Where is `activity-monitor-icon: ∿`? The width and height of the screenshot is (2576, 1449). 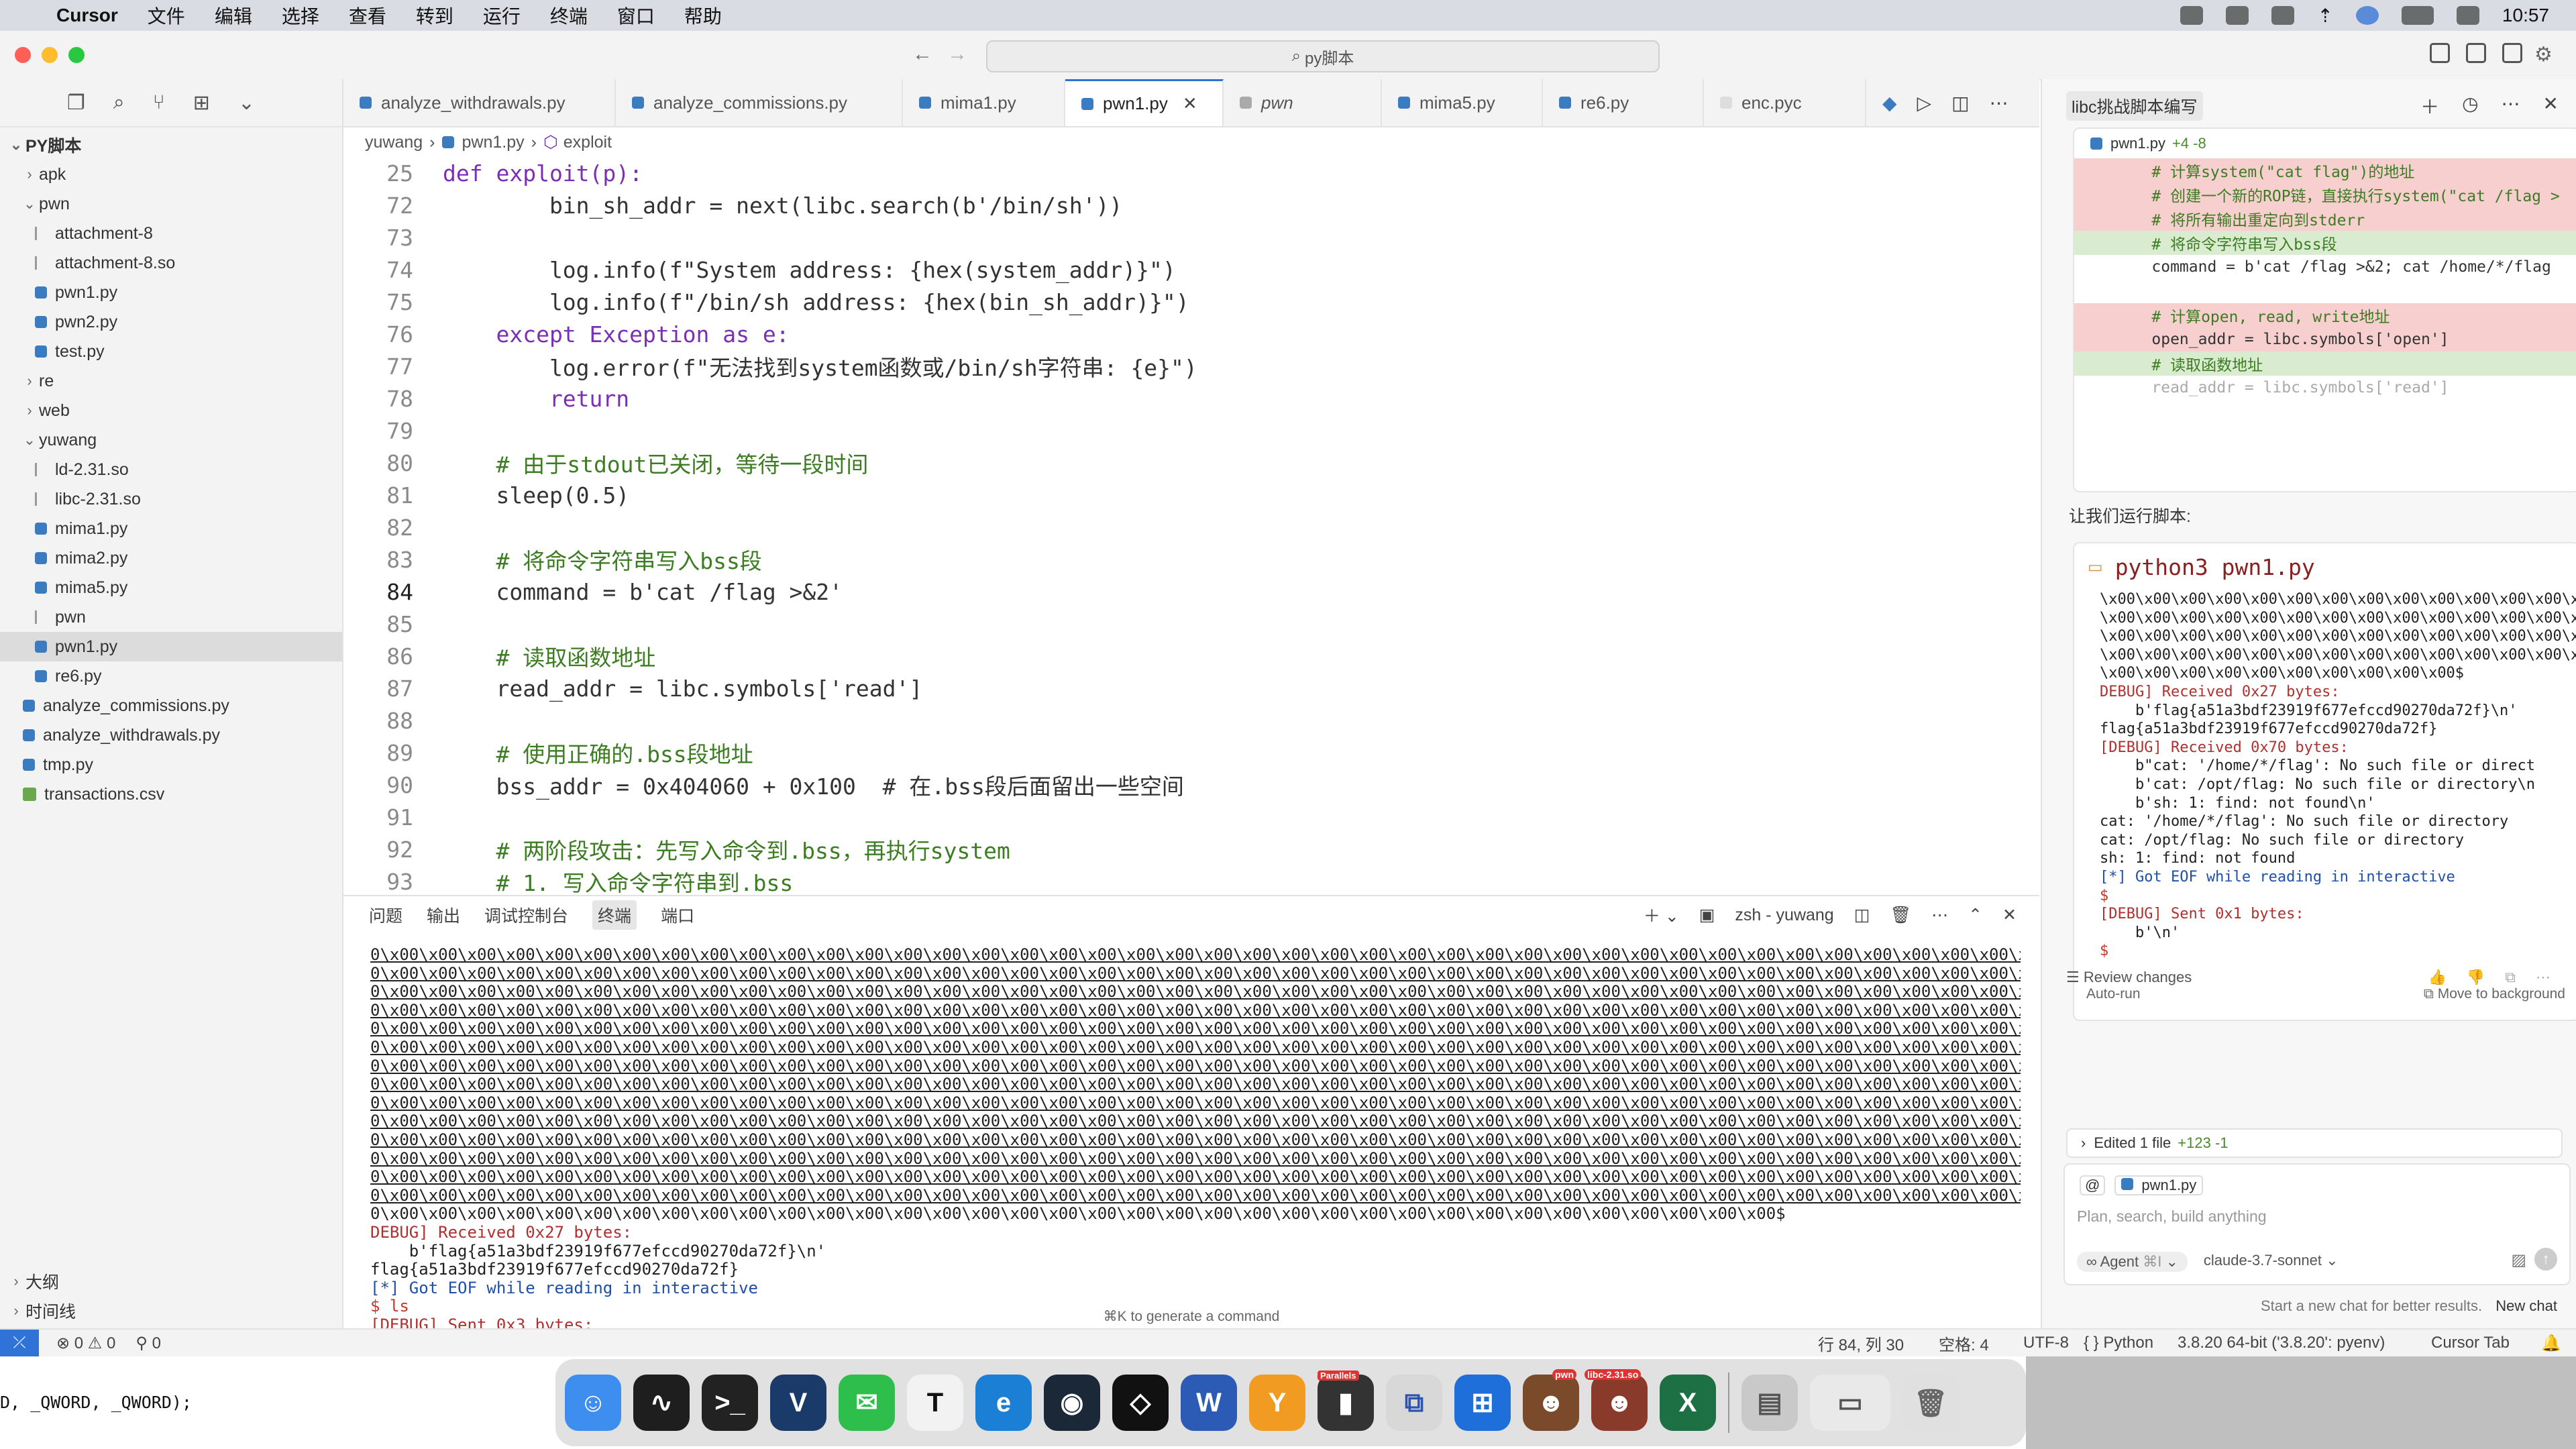
activity-monitor-icon: ∿ is located at coordinates (661, 1403).